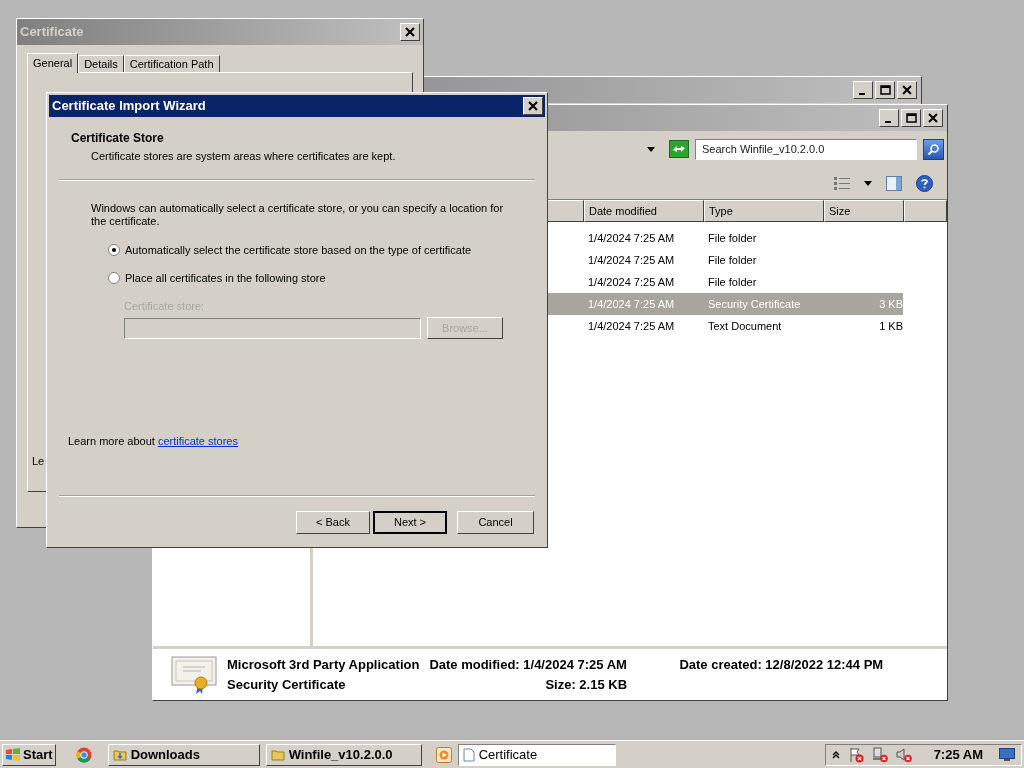  Describe the element at coordinates (153, 441) in the screenshot. I see `learn-more-text: Learn more about certificate stores` at that location.